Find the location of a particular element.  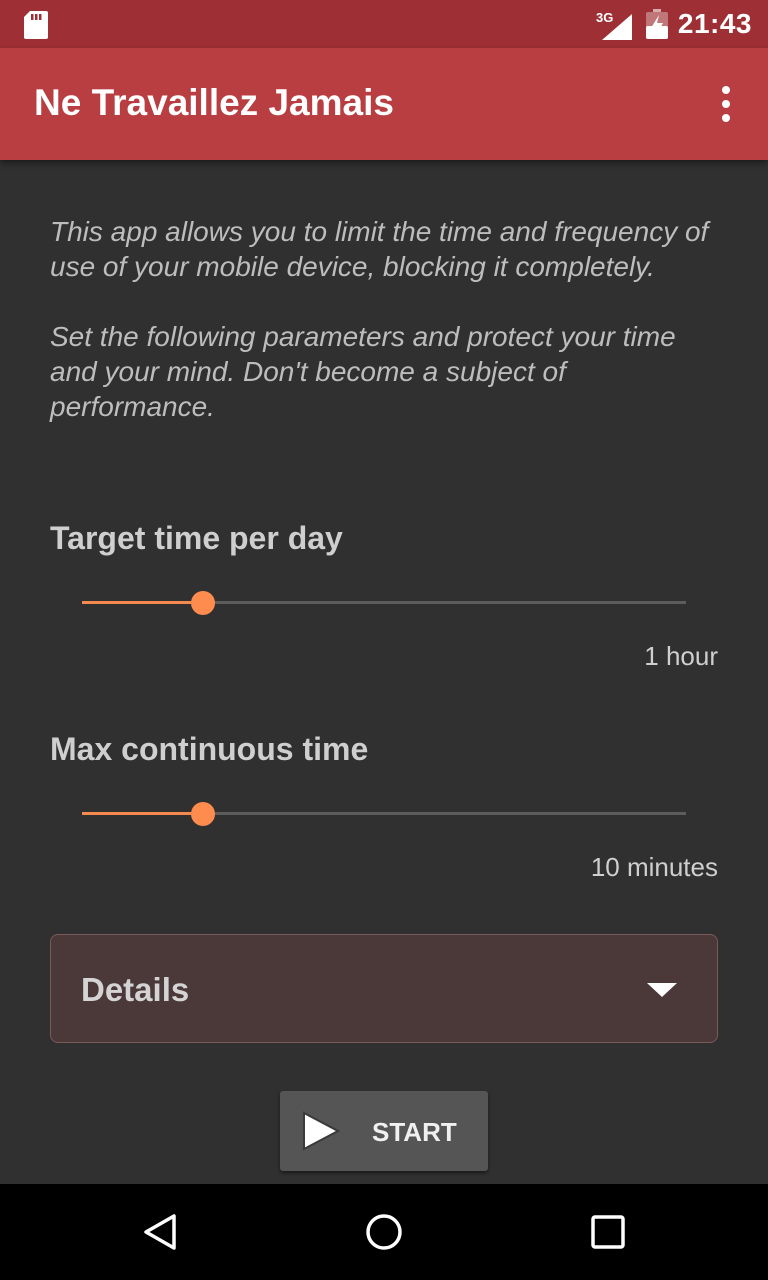

status-bar: 3G 21:43 is located at coordinates (384, 24).